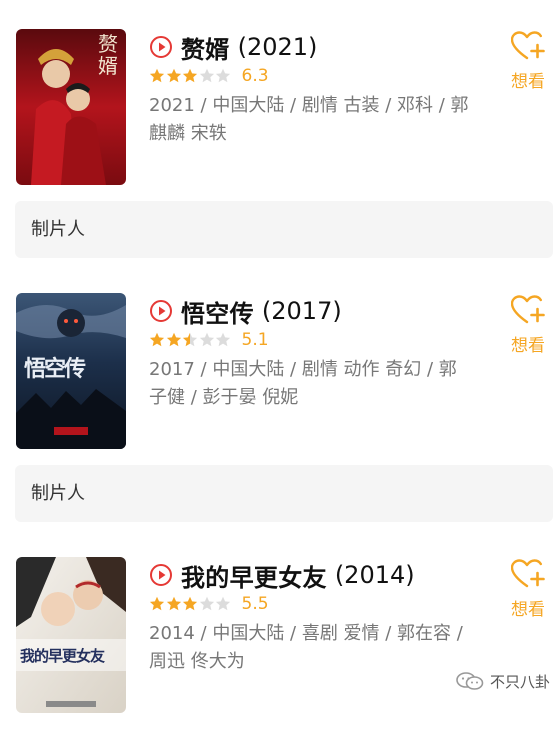  I want to click on movie-meta: 2014 / 中国大陆 / 喜剧 爱情 / 郭在容 / 周迅 佟大为, so click(306, 647).